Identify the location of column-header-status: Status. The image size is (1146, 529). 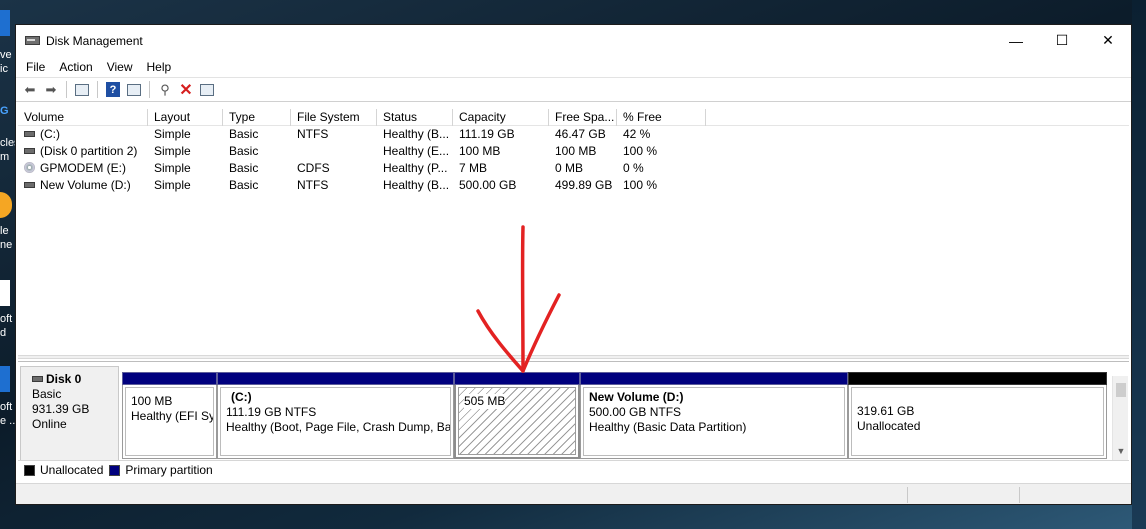
(415, 117).